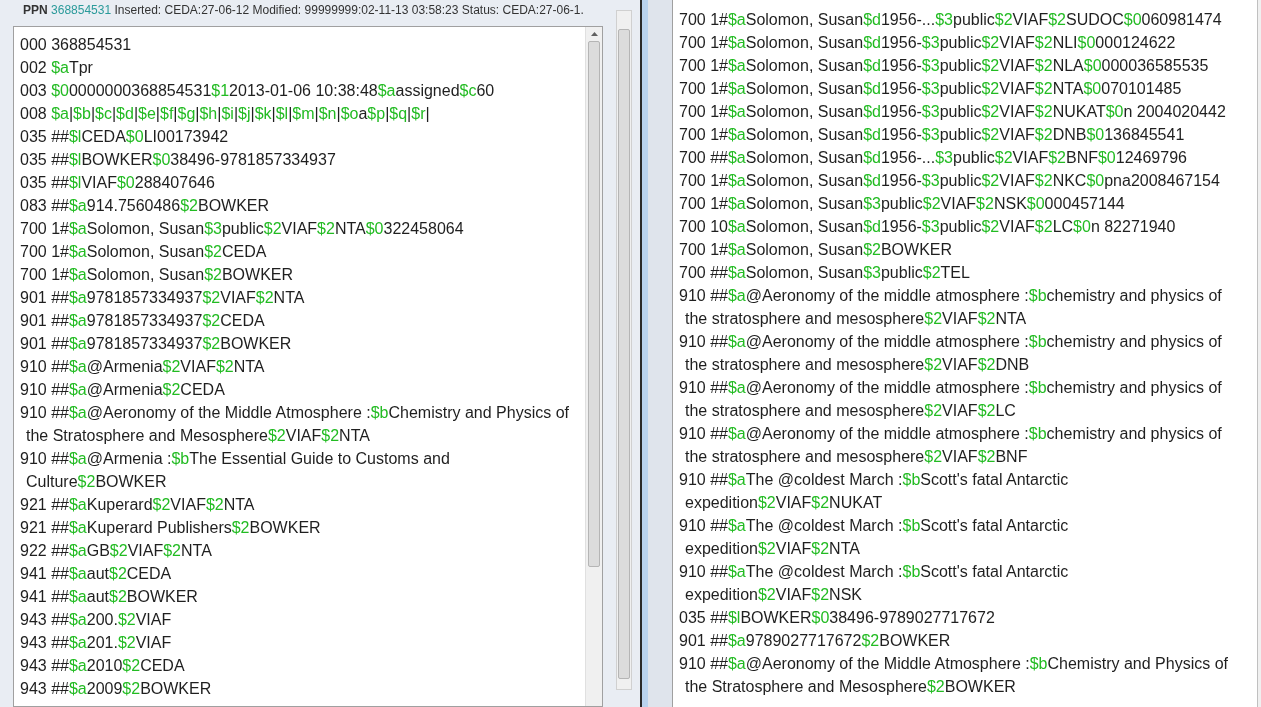 The width and height of the screenshot is (1261, 707). I want to click on record-line: 700 1#$aSolomon, Susan$2CEDA, so click(144, 252).